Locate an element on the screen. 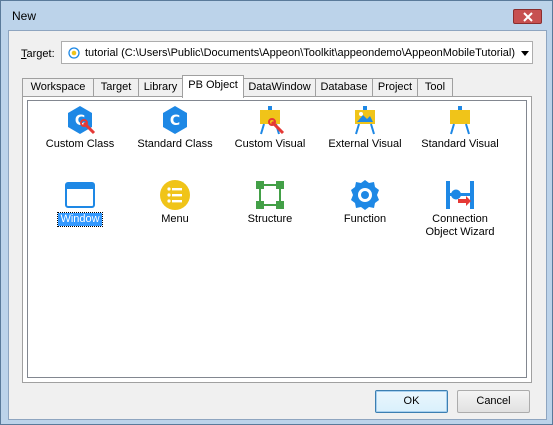 The image size is (553, 425). list-item-standard-class: C Standard Class is located at coordinates (175, 127).